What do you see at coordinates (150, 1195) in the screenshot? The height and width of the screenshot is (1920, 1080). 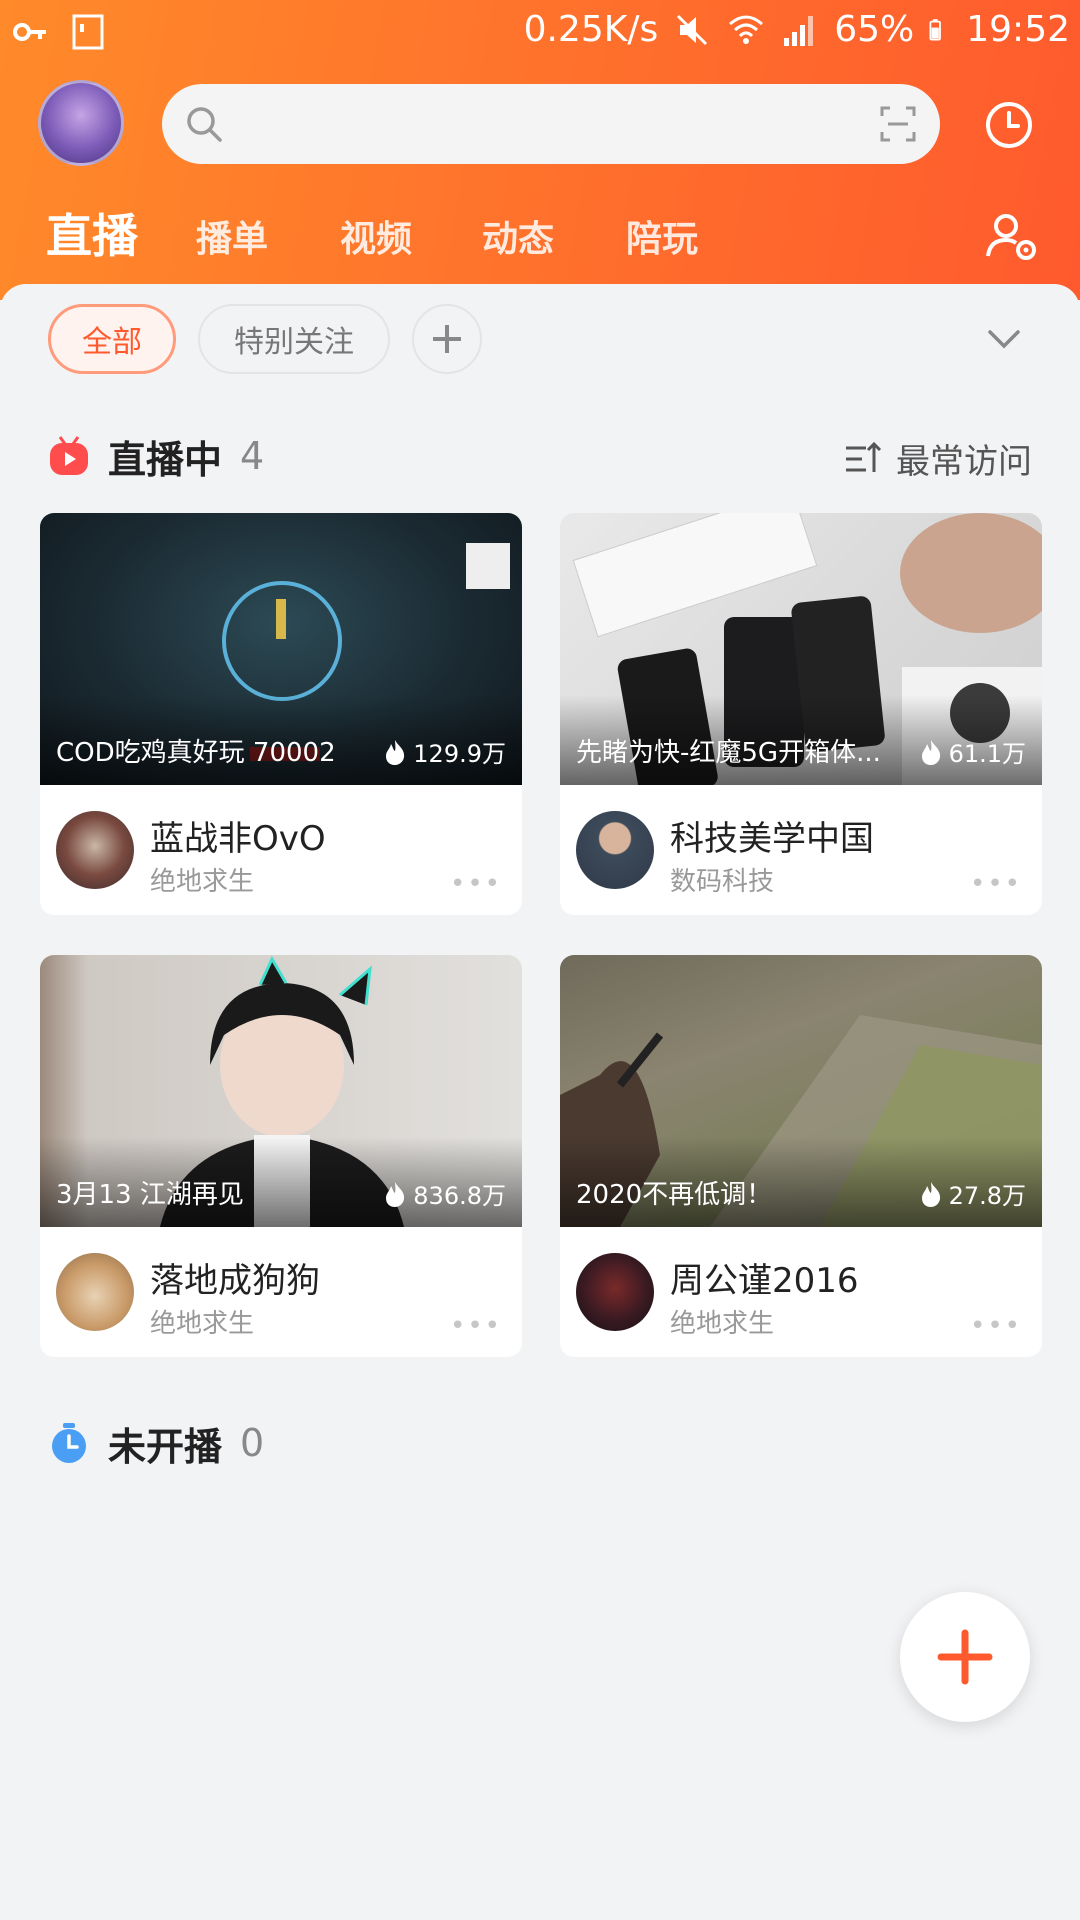 I see `stream-title: 3月13 江湖再见` at bounding box center [150, 1195].